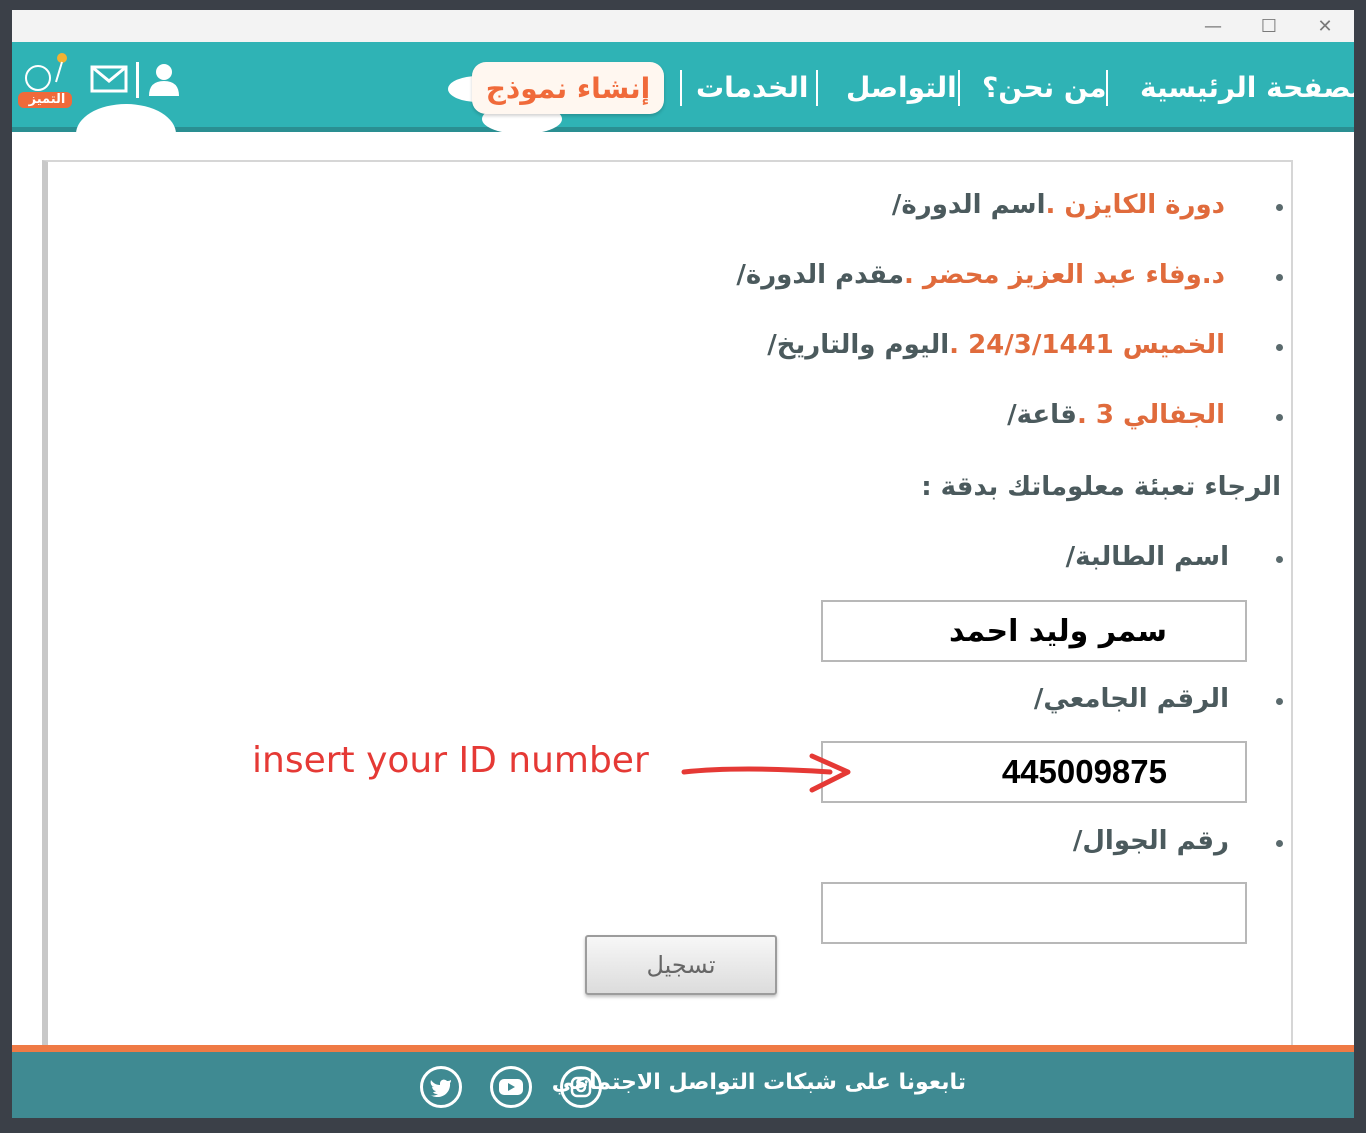 Image resolution: width=1366 pixels, height=1133 pixels. I want to click on profile-button, so click(164, 80).